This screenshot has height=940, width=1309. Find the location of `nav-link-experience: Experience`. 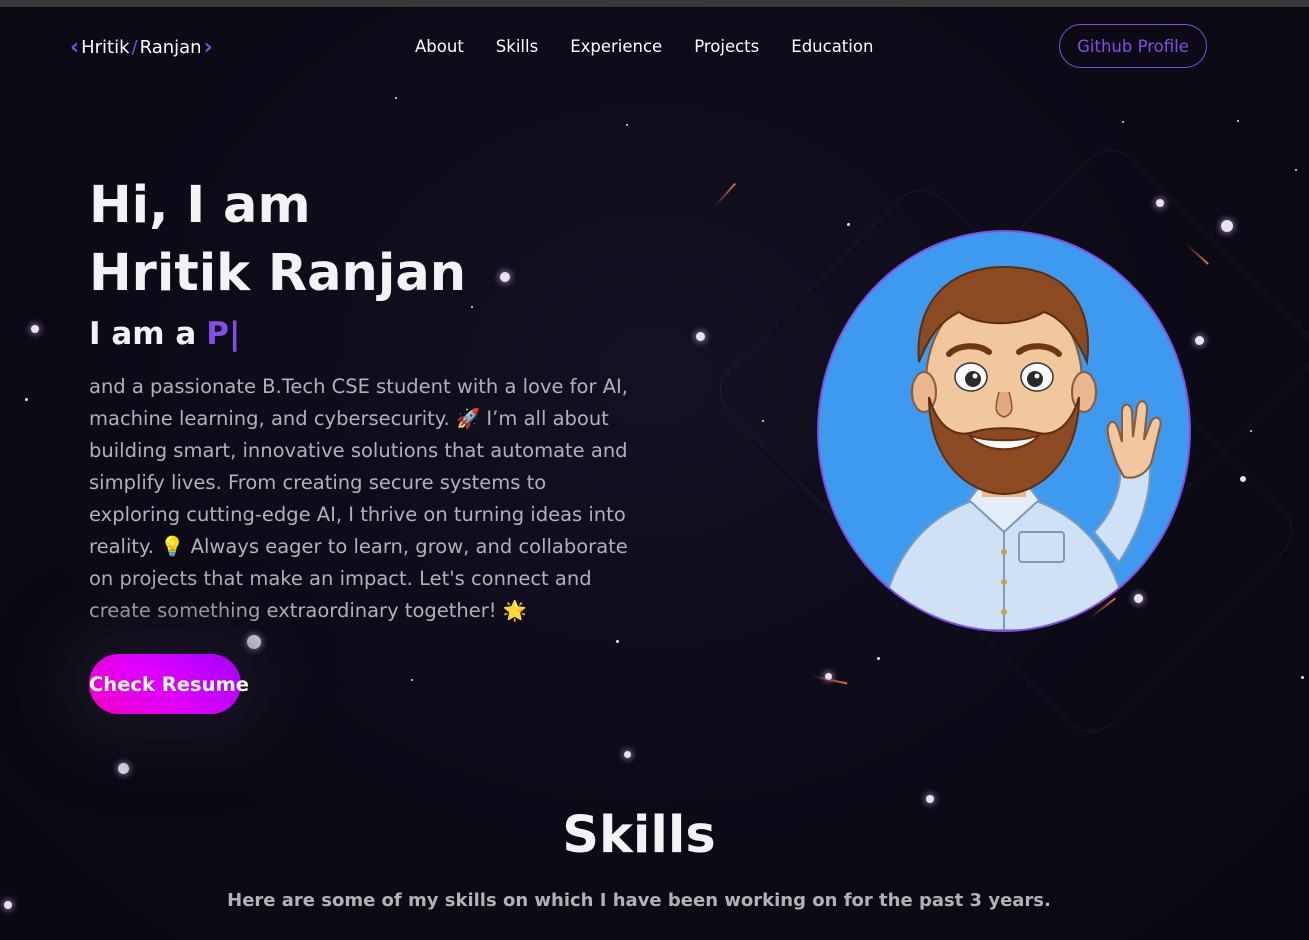

nav-link-experience: Experience is located at coordinates (616, 46).